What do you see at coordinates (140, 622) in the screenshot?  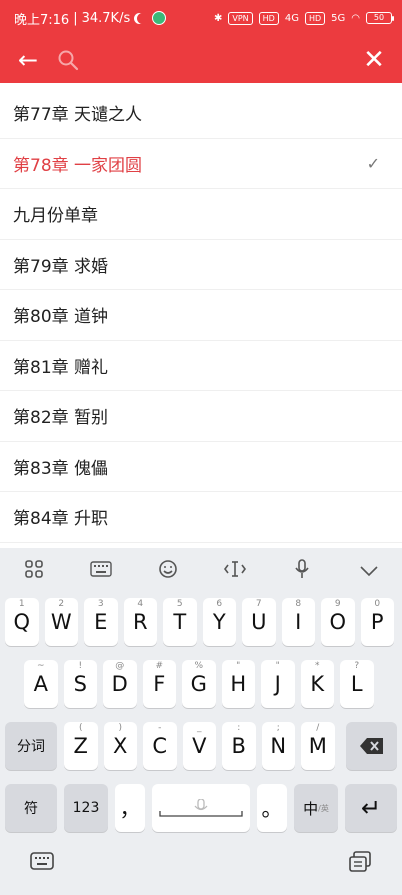 I see `key-r: 4R` at bounding box center [140, 622].